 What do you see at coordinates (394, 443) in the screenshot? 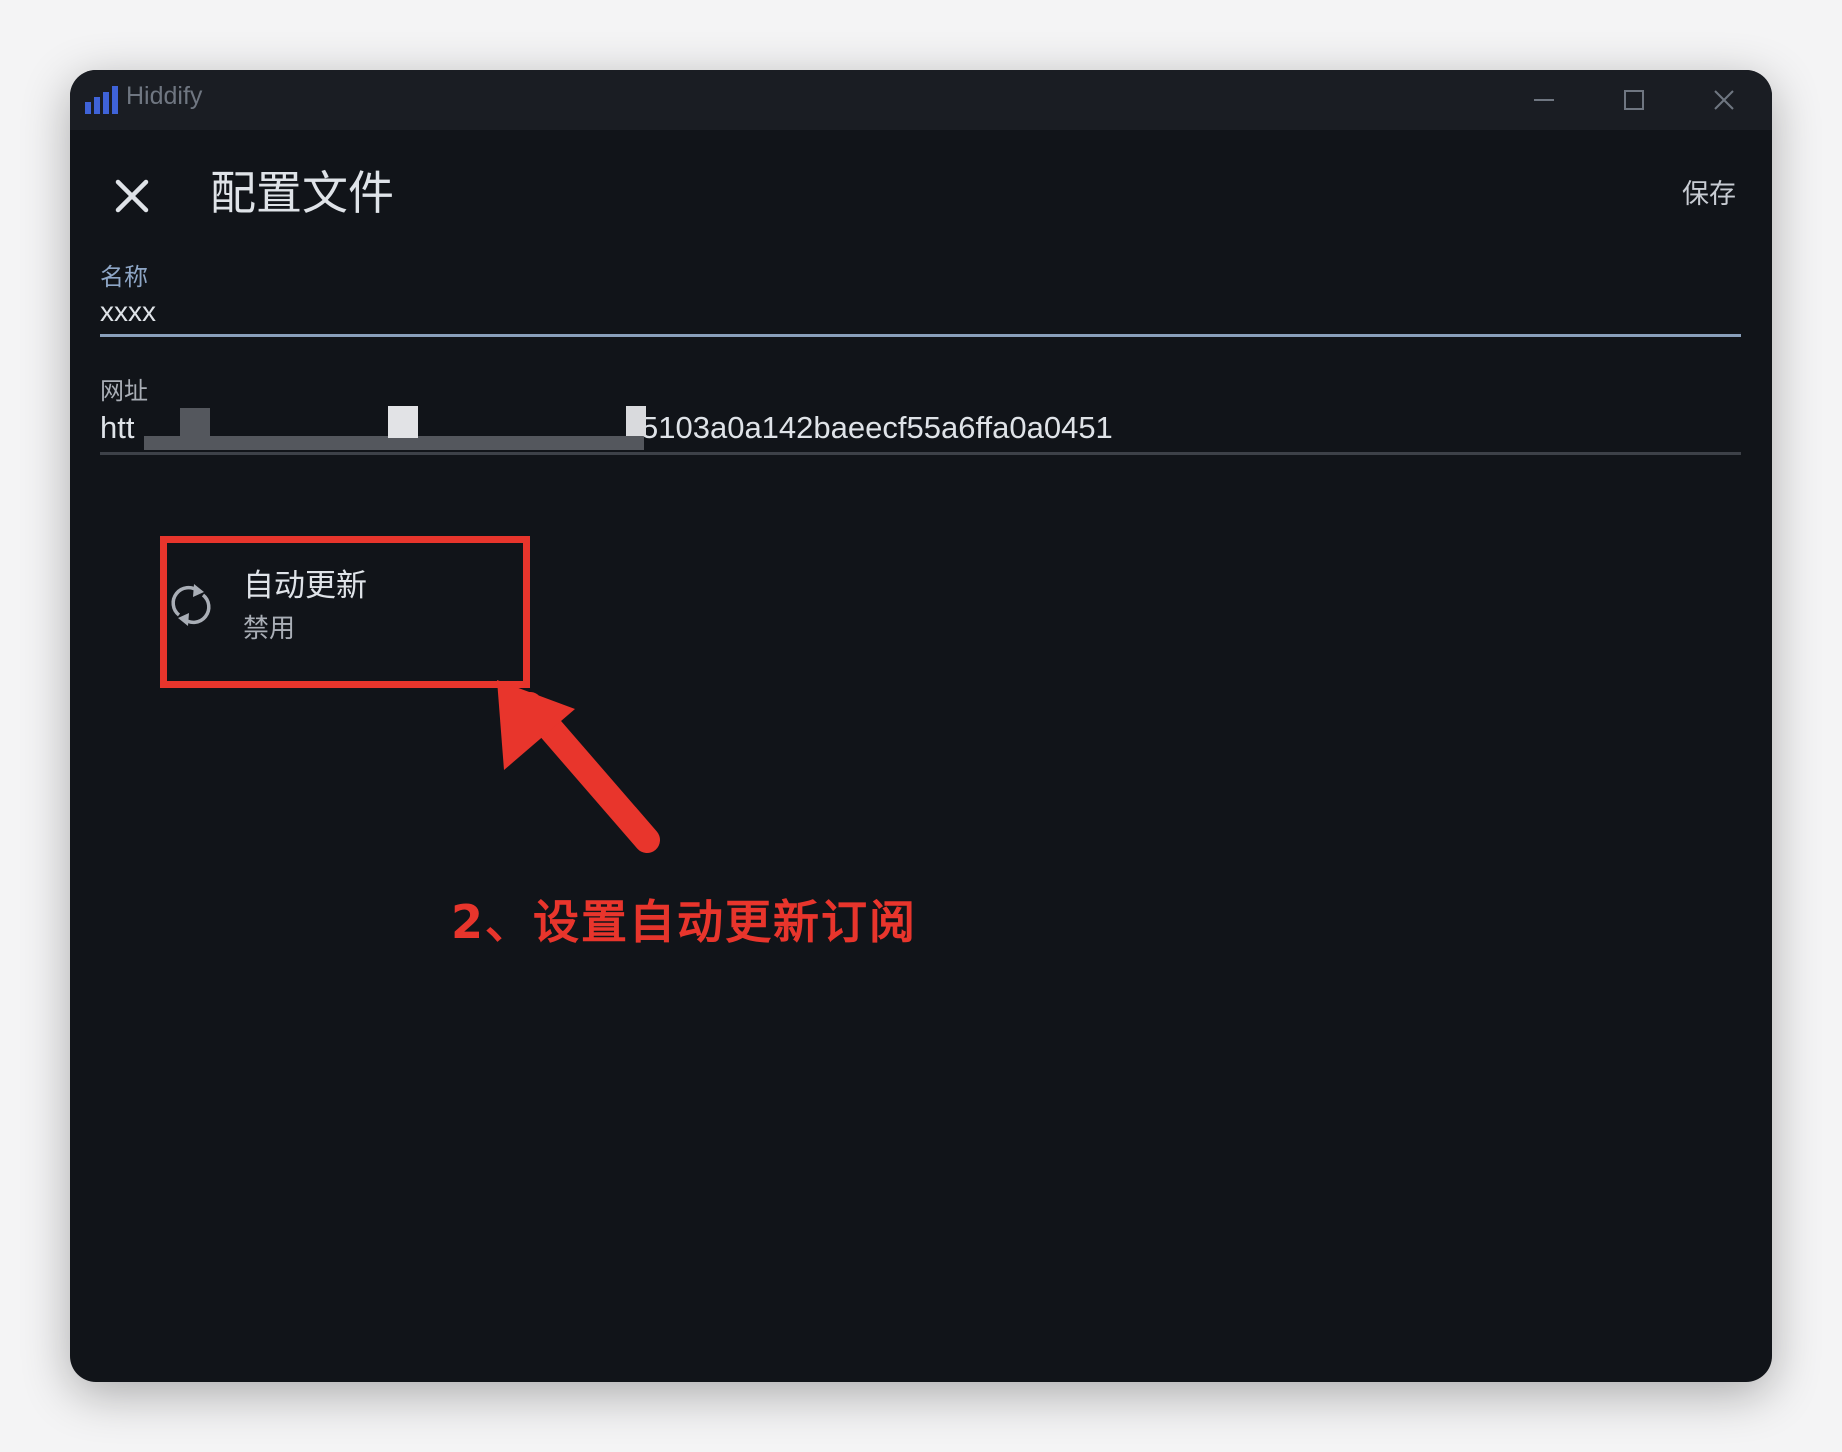
I see `url-redaction-bar` at bounding box center [394, 443].